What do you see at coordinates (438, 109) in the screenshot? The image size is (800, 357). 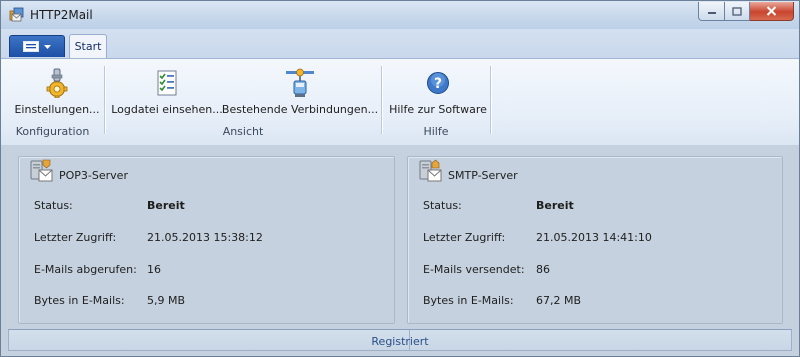 I see `hilfe-label: Hilfe zur Software` at bounding box center [438, 109].